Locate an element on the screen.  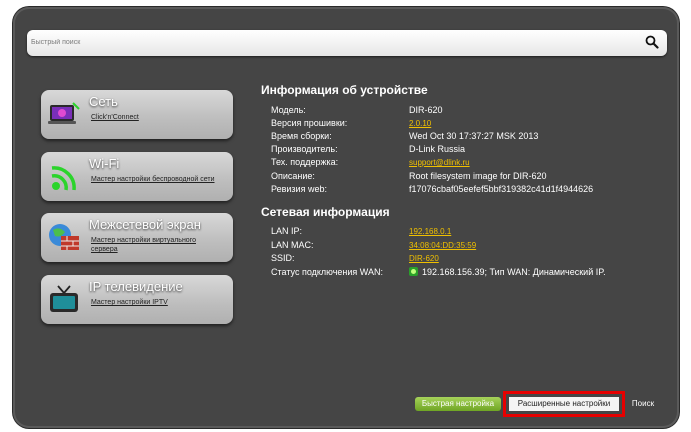
quick-setup-button: Быстрая настройка is located at coordinates (458, 404).